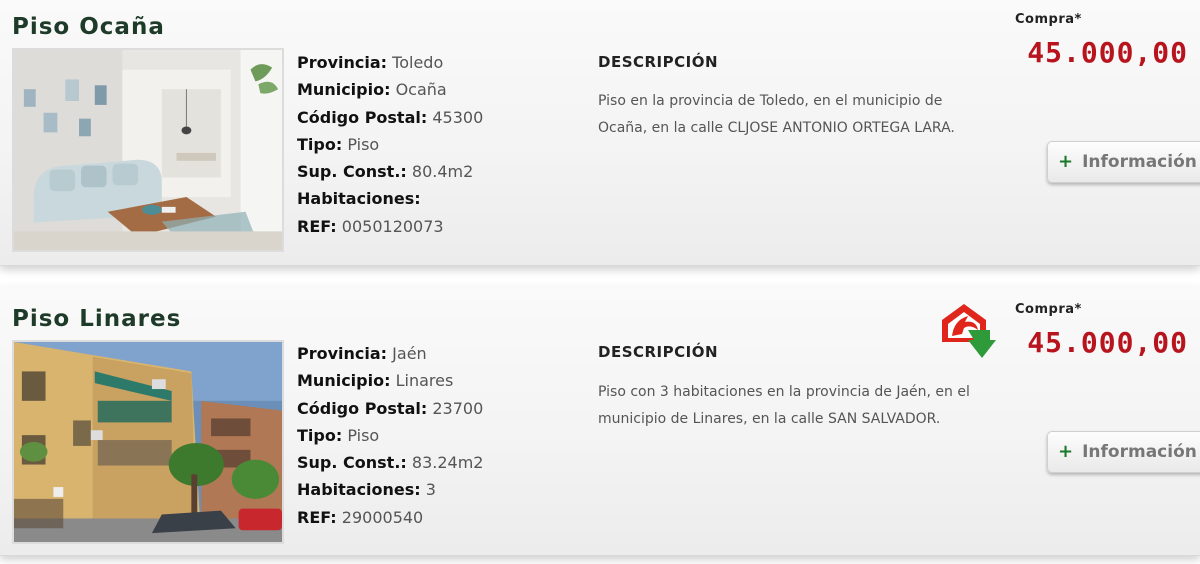  I want to click on spec-provincia: Provincia: Toledo, so click(390, 62).